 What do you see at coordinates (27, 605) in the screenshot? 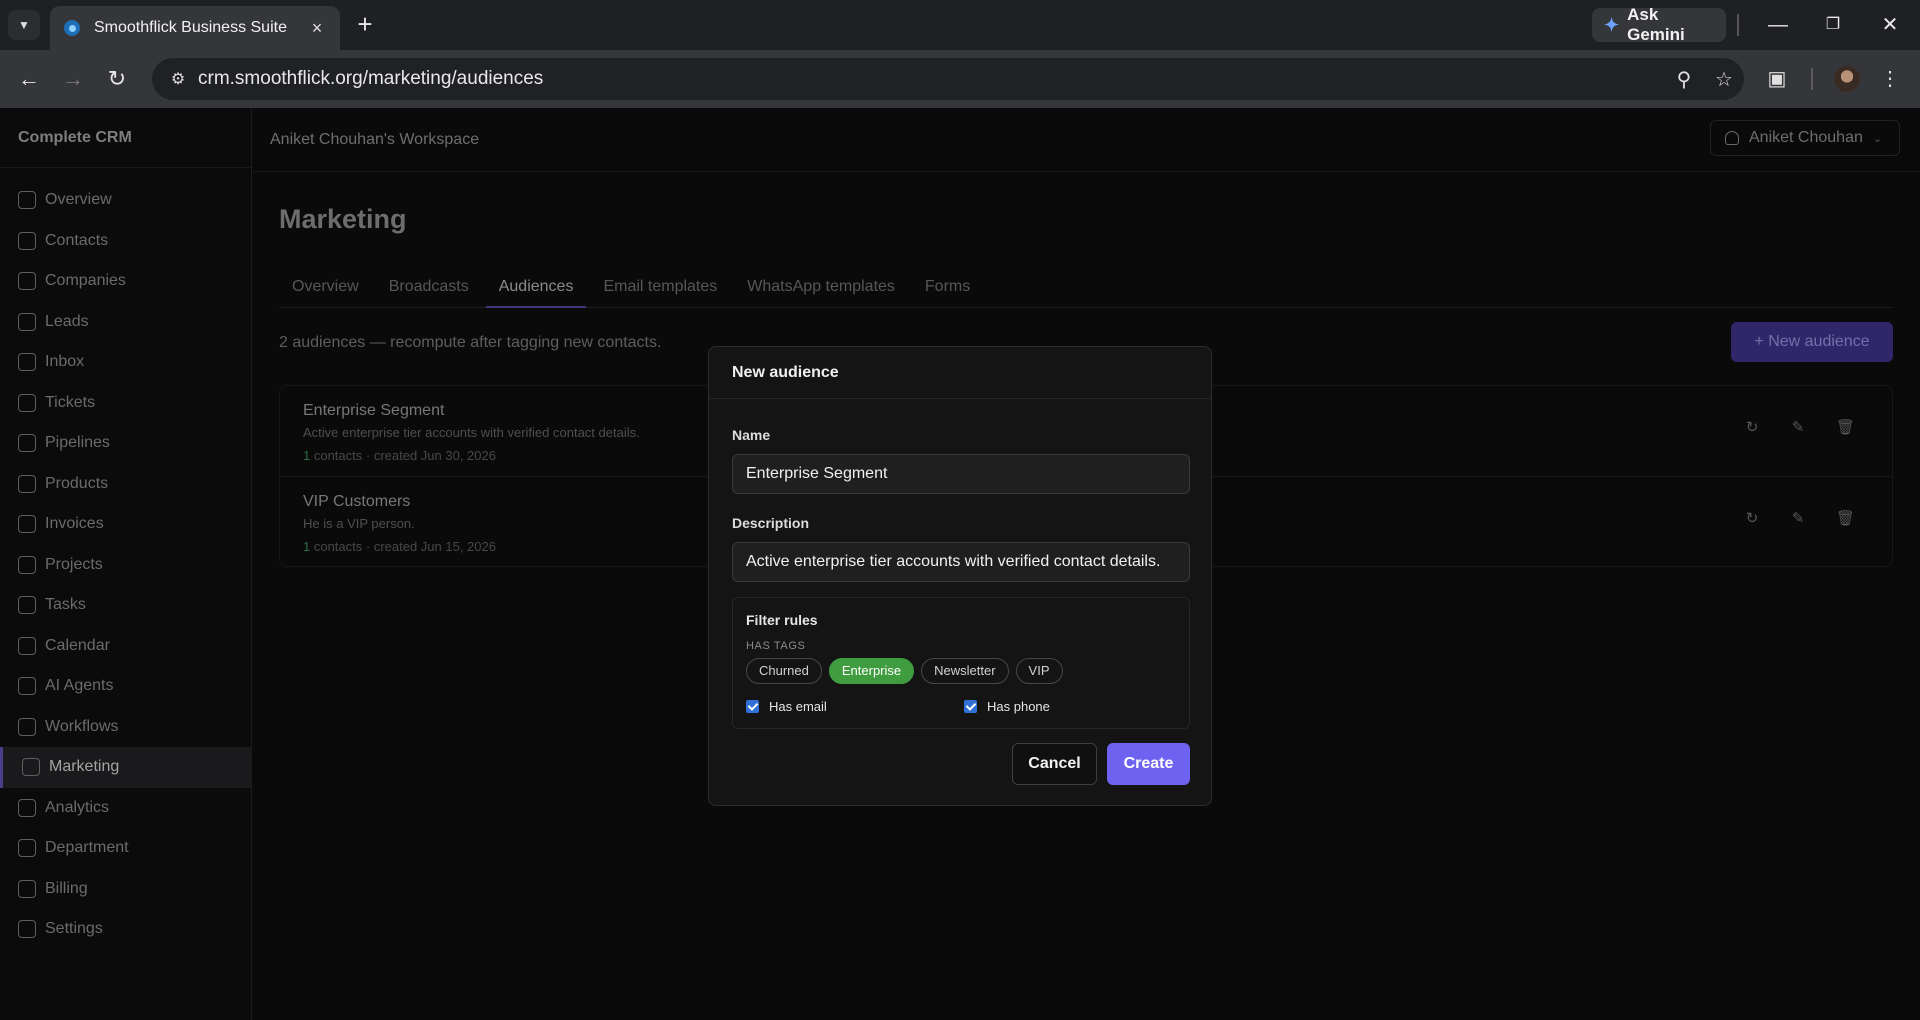
I see `check-square-icon` at bounding box center [27, 605].